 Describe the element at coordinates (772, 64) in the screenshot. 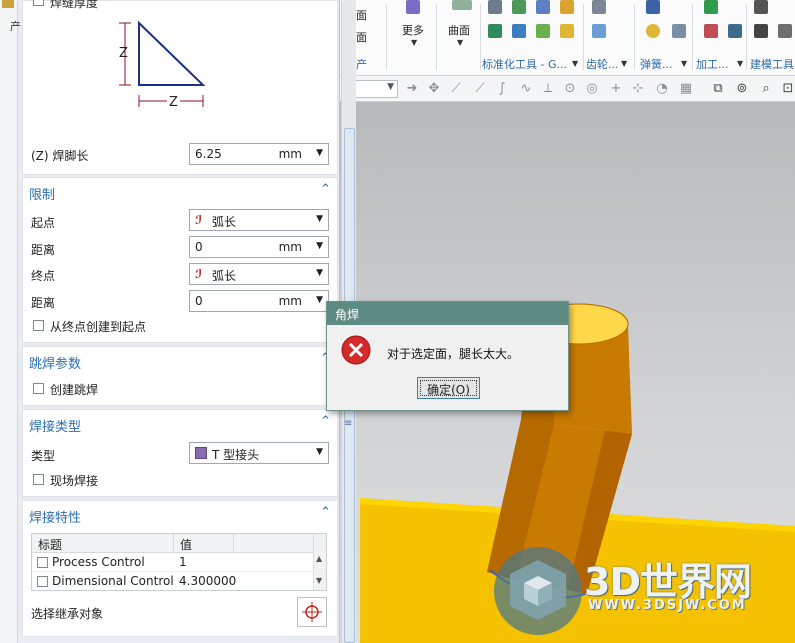

I see `group-modeling-tools: 建模工具` at that location.